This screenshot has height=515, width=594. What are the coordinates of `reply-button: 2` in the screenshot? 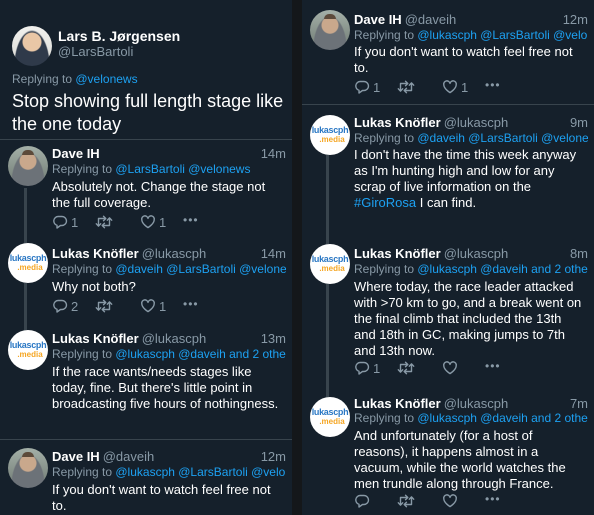 It's located at (65, 306).